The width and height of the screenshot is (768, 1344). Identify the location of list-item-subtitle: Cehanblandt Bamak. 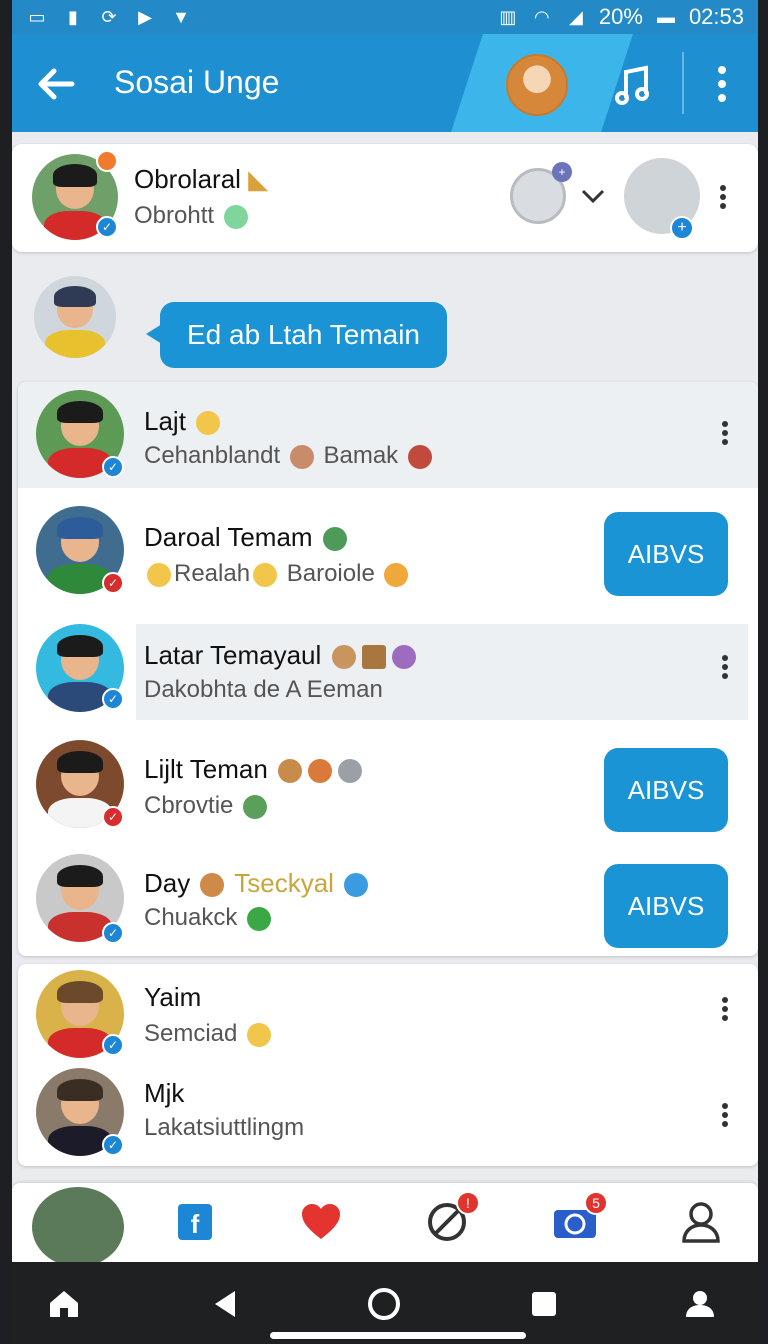
(289, 456).